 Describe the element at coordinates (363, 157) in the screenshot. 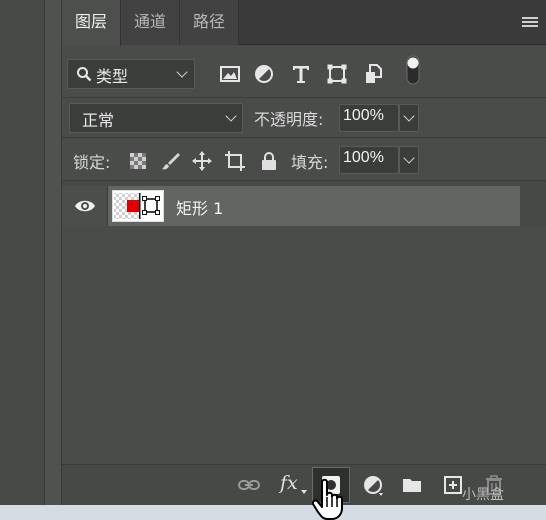

I see `fill-value: 100%` at that location.